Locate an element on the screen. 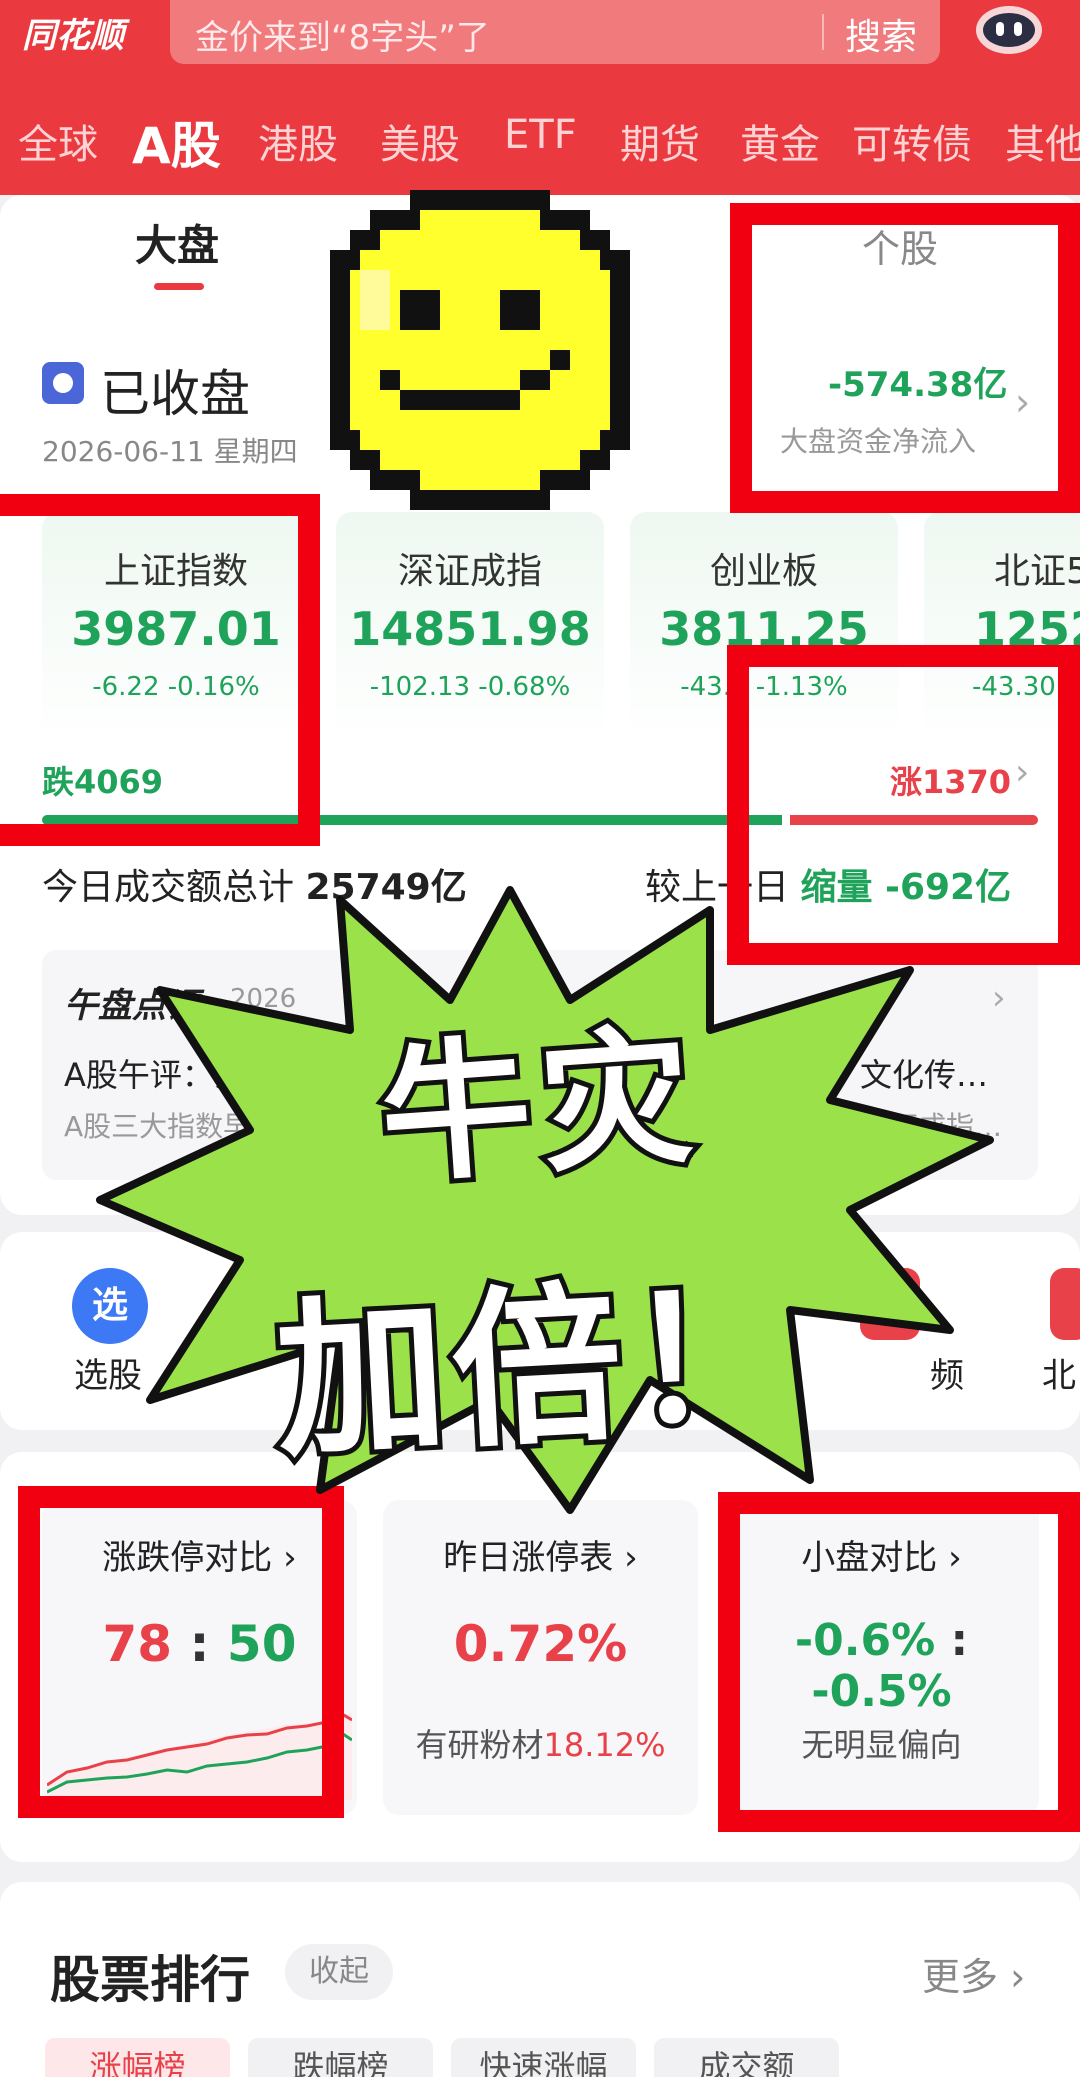 The width and height of the screenshot is (1080, 2077). search-button: 搜索 is located at coordinates (881, 34).